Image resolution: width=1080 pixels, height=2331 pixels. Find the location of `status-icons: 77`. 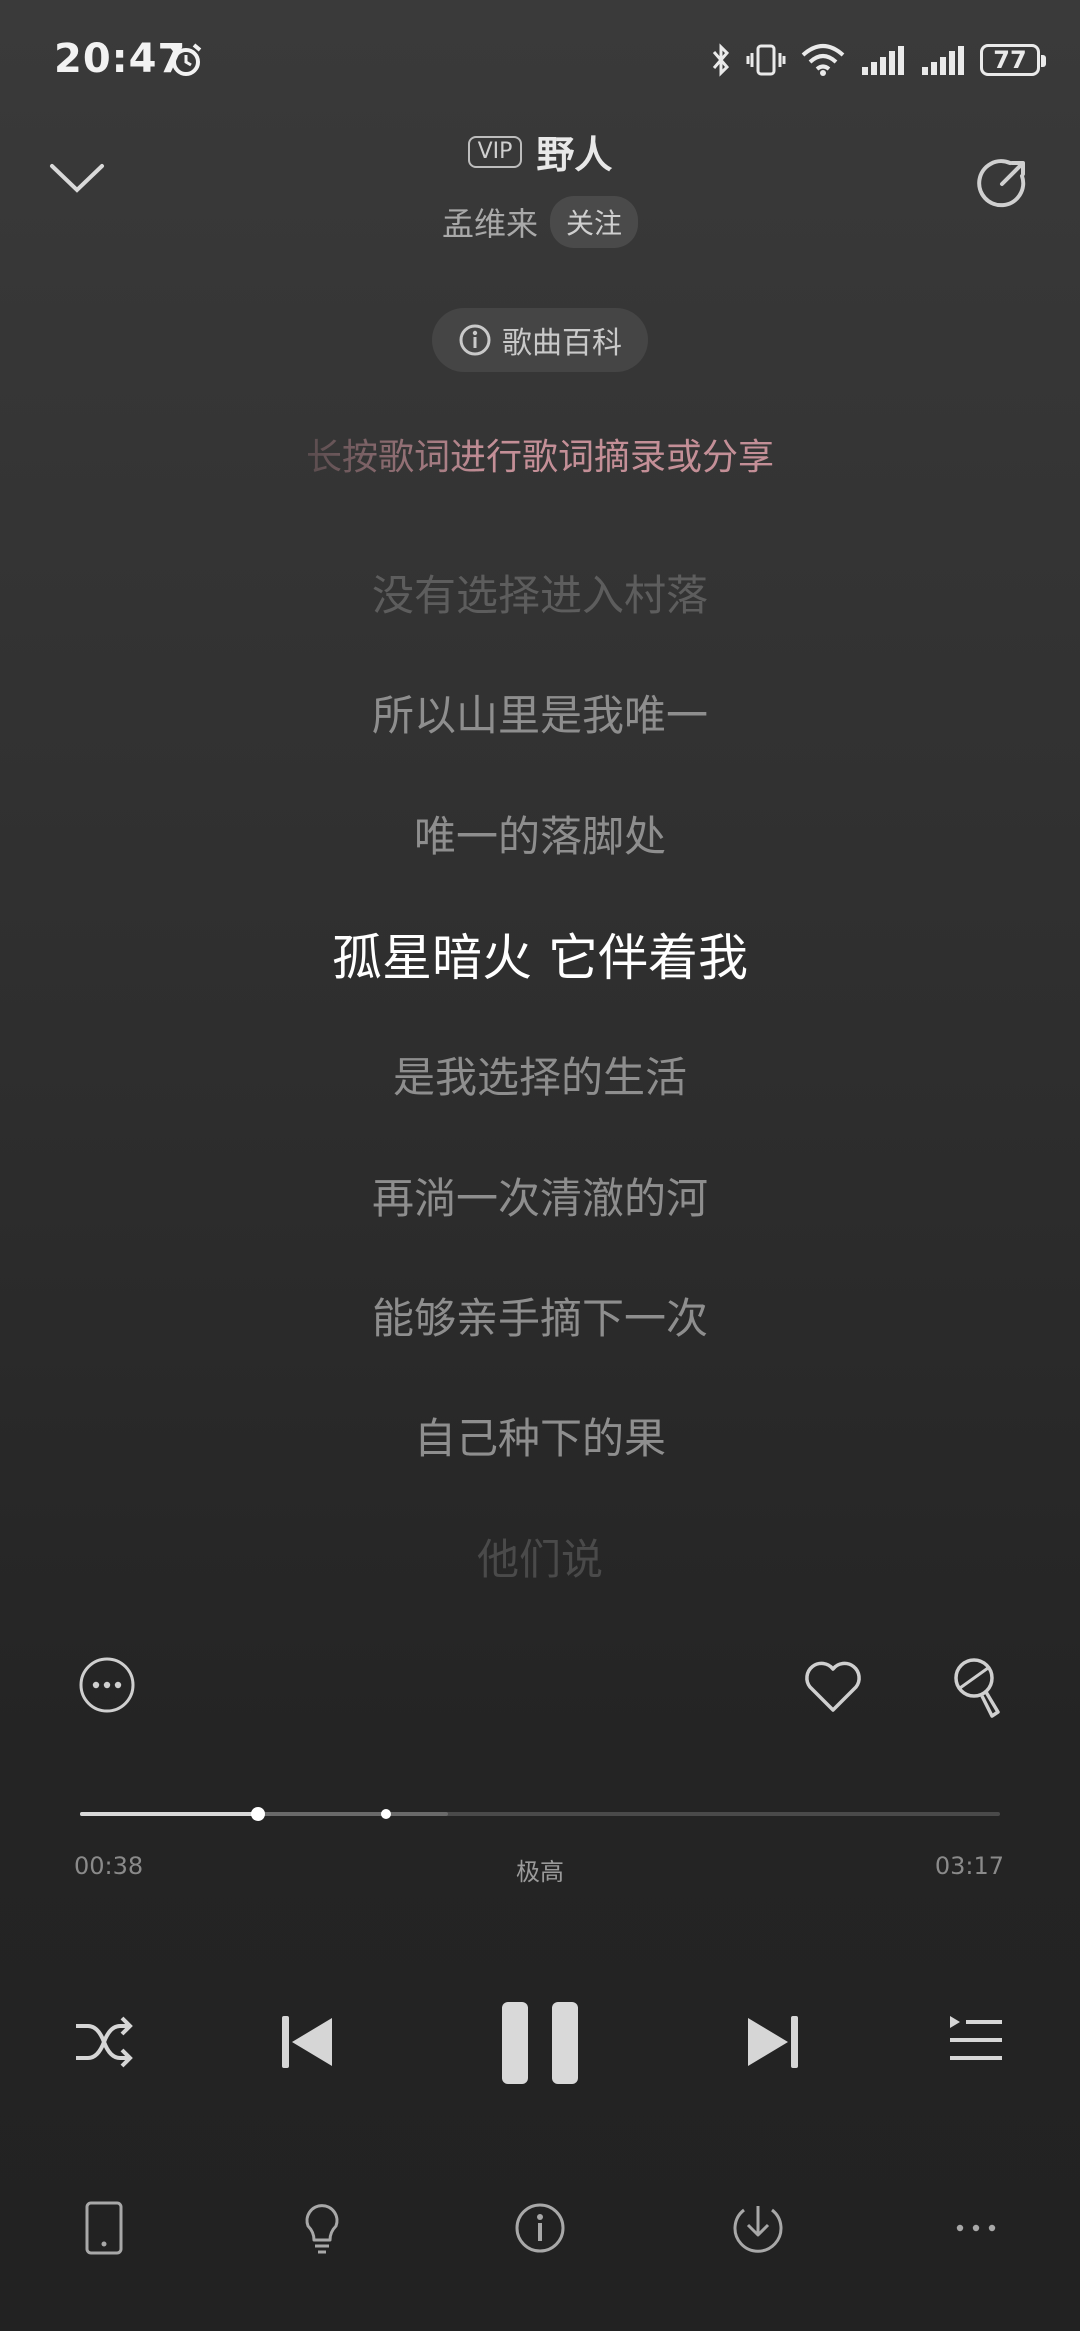

status-icons: 77 is located at coordinates (878, 60).